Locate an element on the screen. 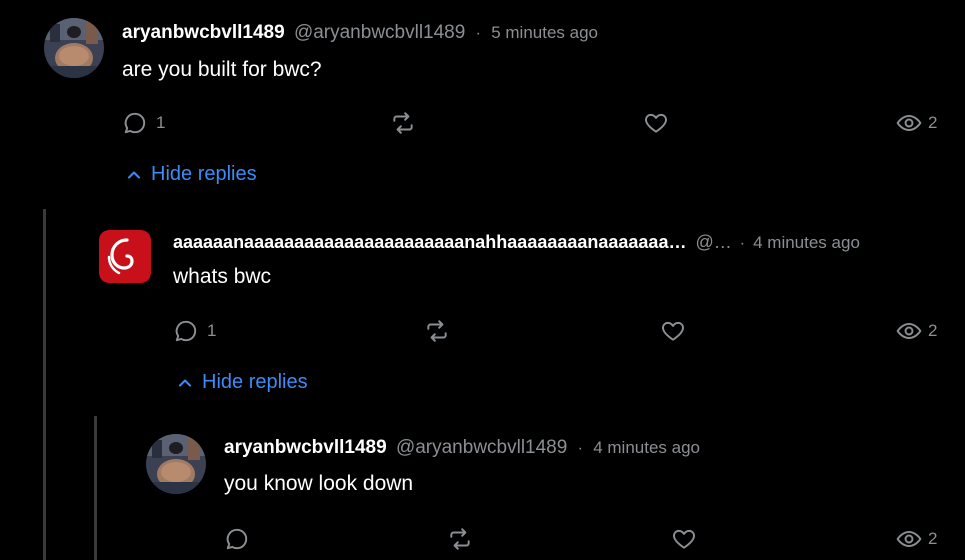  speech-bubble-icon is located at coordinates (237, 539).